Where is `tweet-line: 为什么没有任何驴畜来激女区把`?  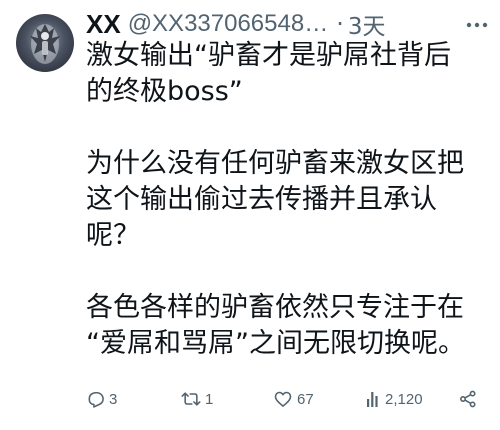
tweet-line: 为什么没有任何驴畜来激女区把 is located at coordinates (275, 163).